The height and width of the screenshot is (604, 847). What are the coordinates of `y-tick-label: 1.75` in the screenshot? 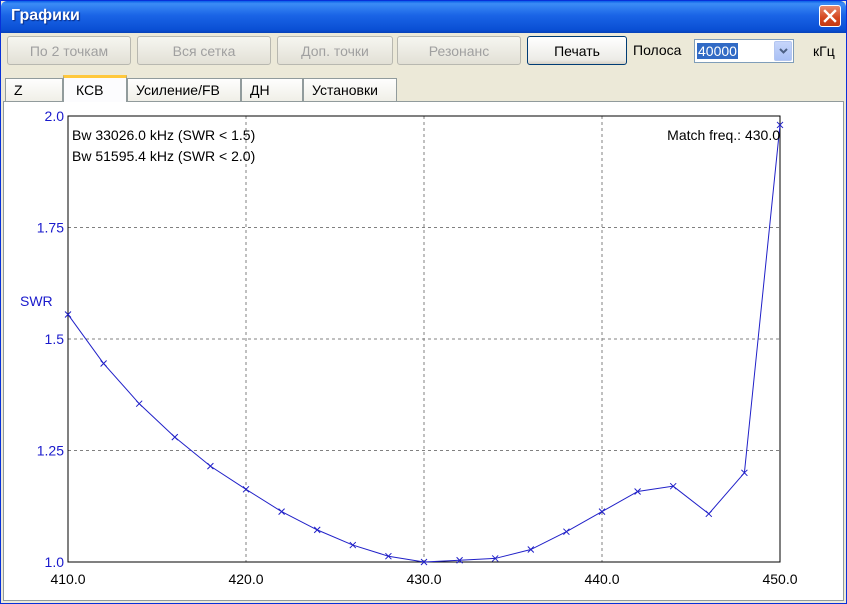 It's located at (50, 228).